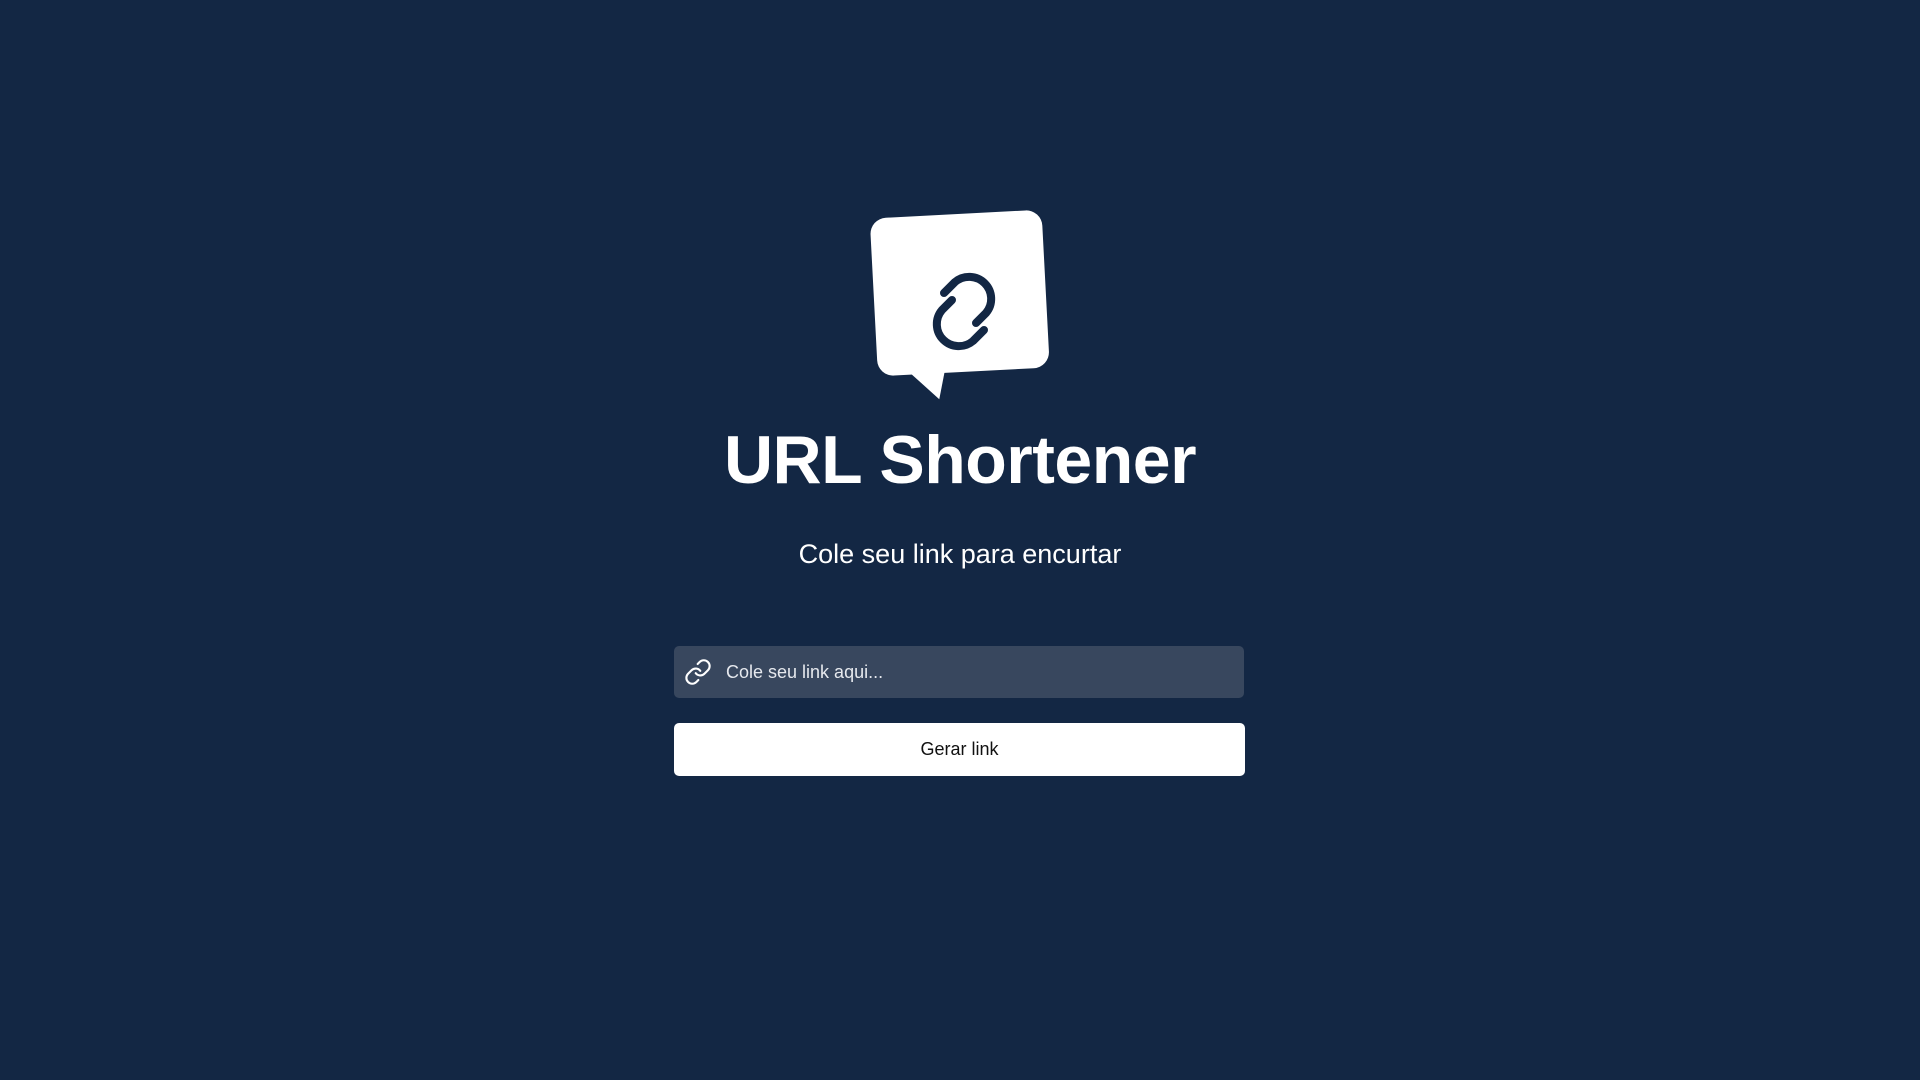 This screenshot has height=1080, width=1920. I want to click on link-icon, so click(698, 672).